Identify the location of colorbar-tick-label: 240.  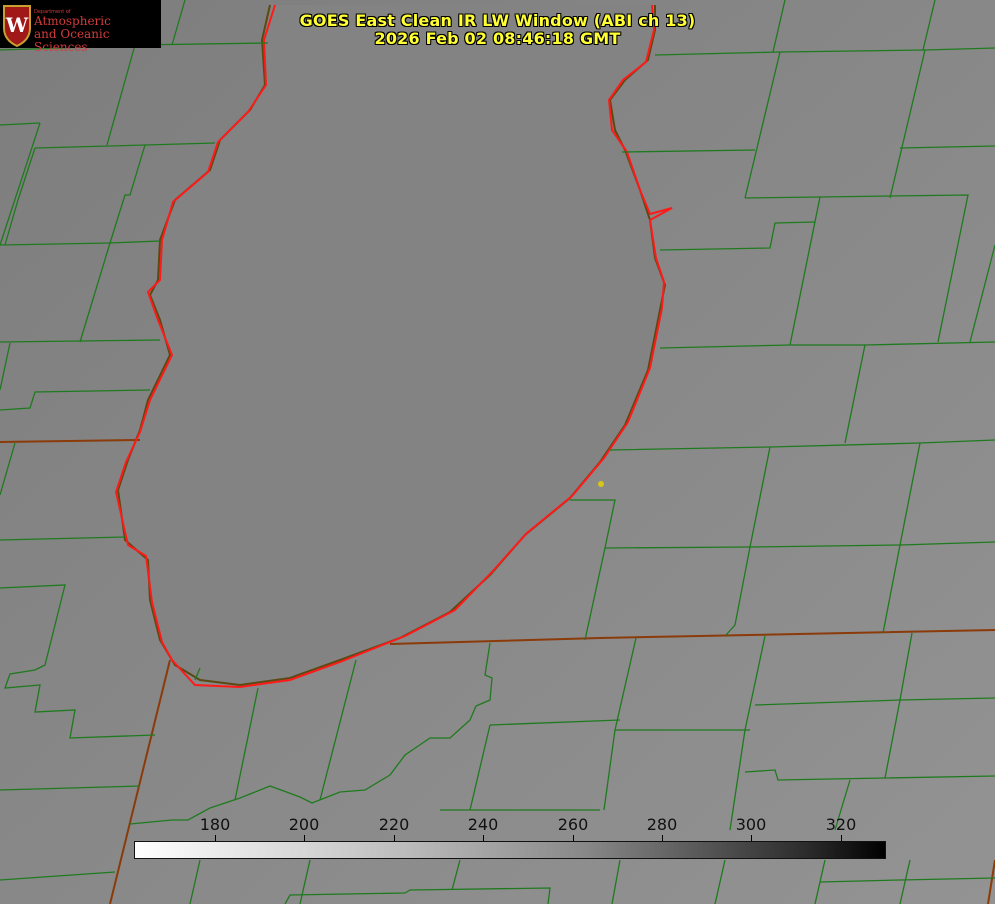
(483, 824).